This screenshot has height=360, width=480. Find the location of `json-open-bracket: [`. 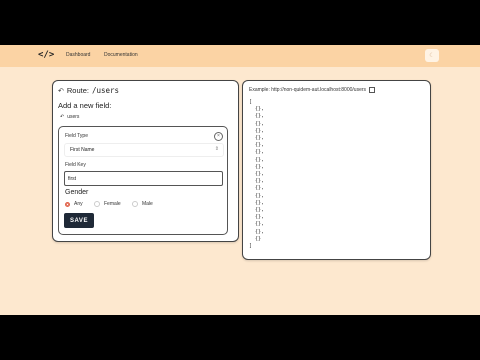

json-open-bracket: [ is located at coordinates (251, 102).